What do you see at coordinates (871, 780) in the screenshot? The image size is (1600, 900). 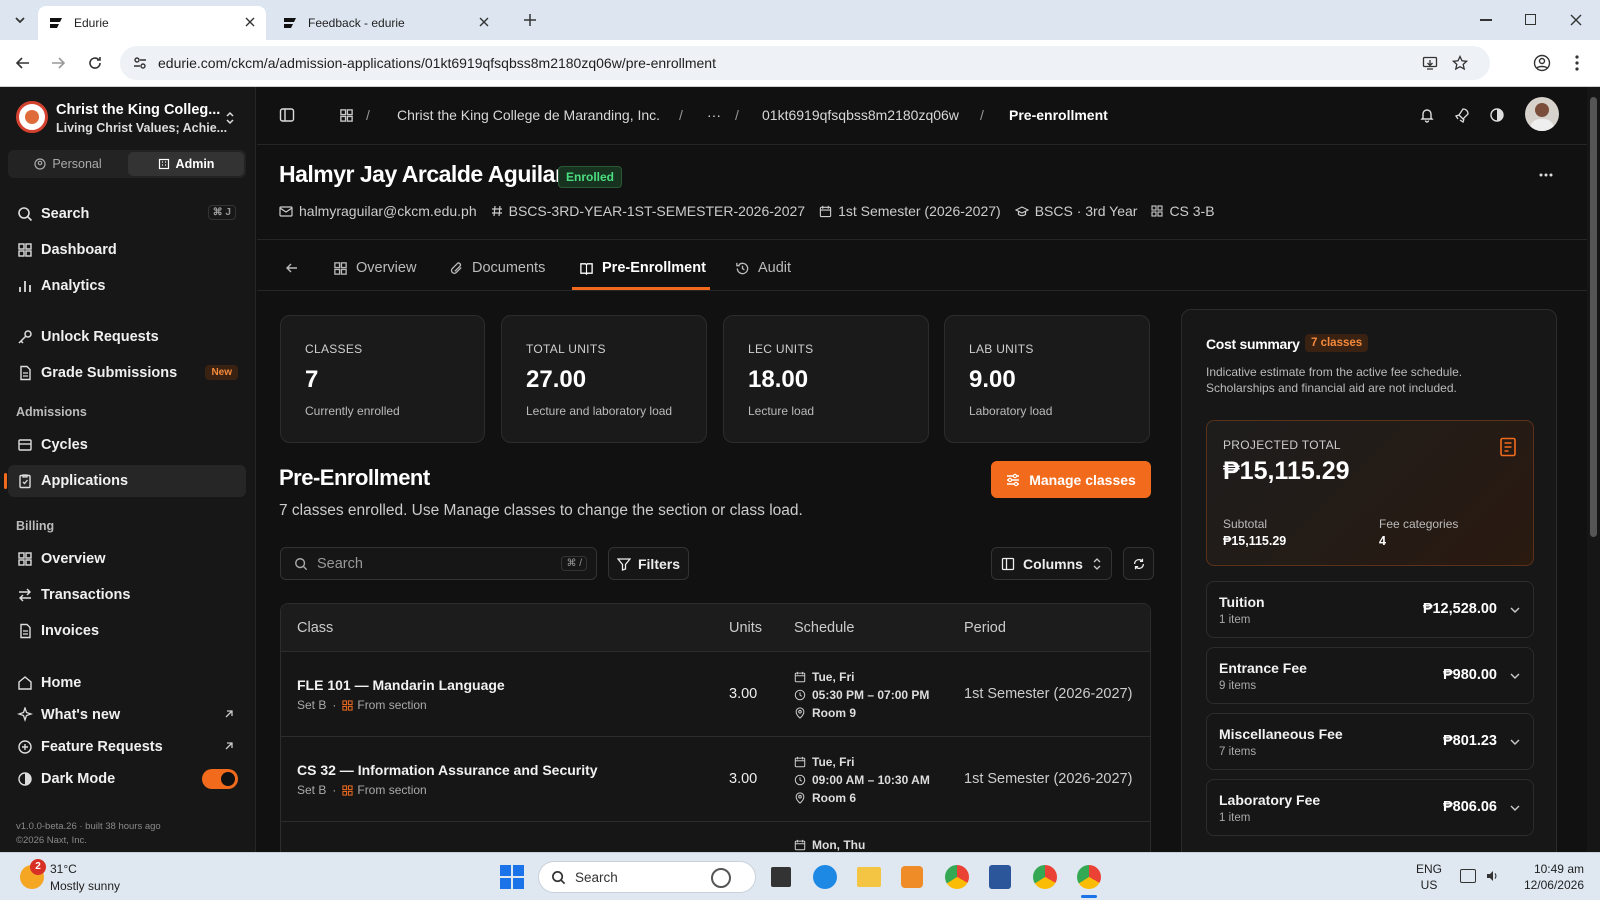 I see `schedule-time: 09:00 AM – 10:30 AM` at bounding box center [871, 780].